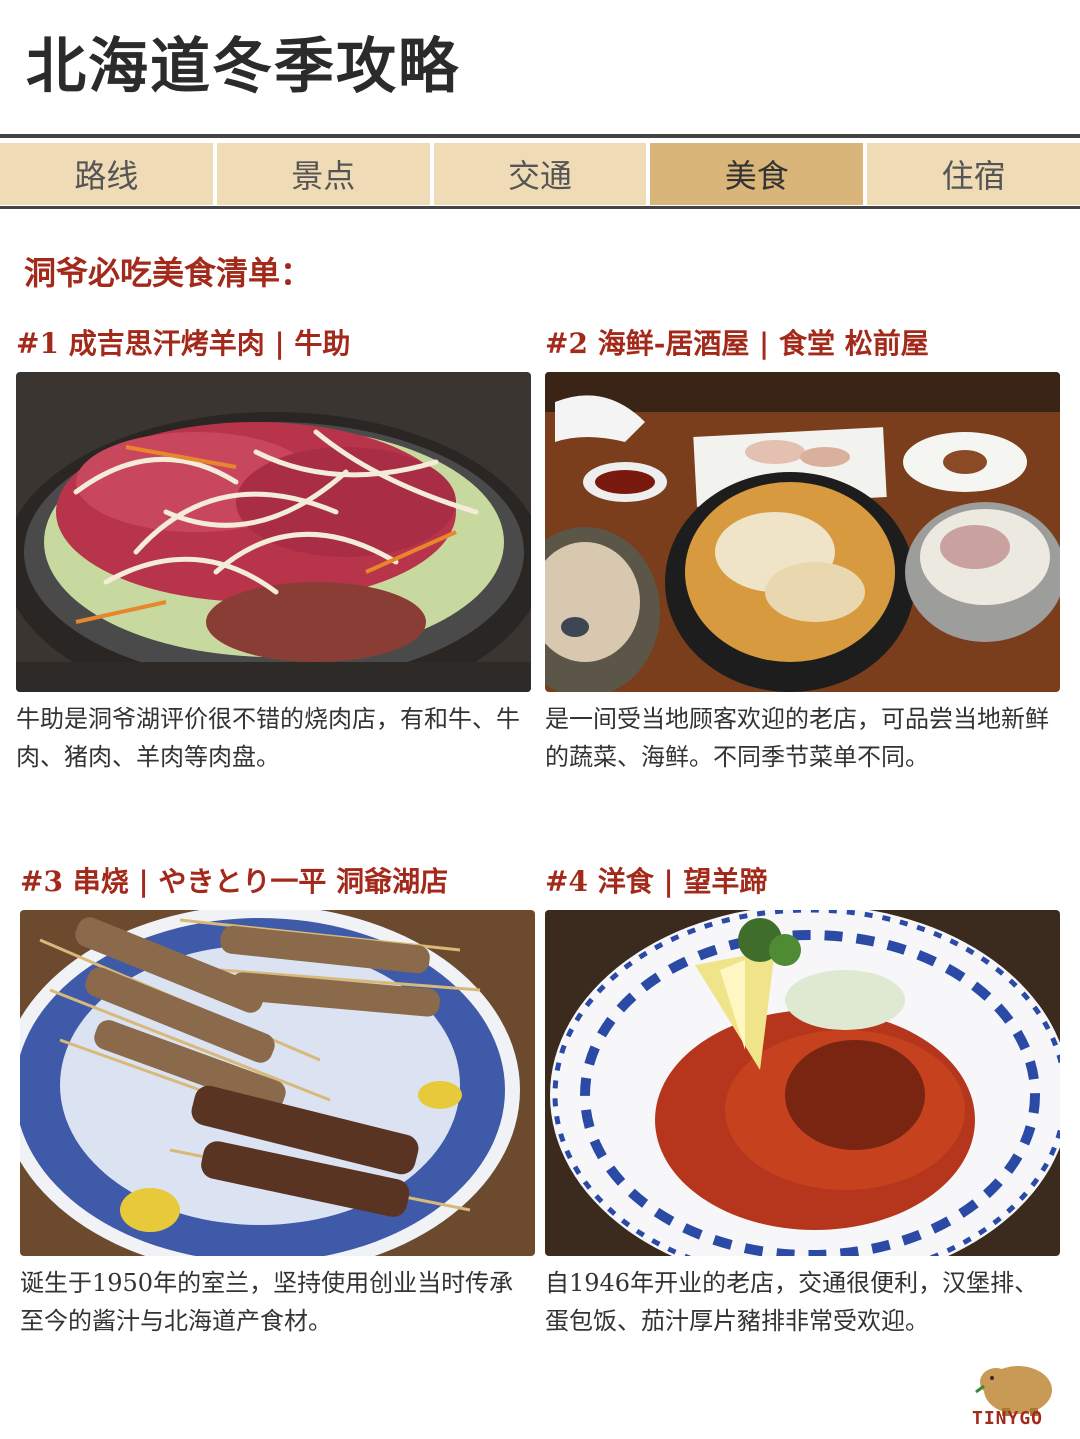 This screenshot has width=1080, height=1439. What do you see at coordinates (797, 738) in the screenshot?
I see `card-description: 是一间受当地顾客欢迎的老店，可品尝当地新鲜的蔬菜、海鲜。不同季节菜单不同。` at bounding box center [797, 738].